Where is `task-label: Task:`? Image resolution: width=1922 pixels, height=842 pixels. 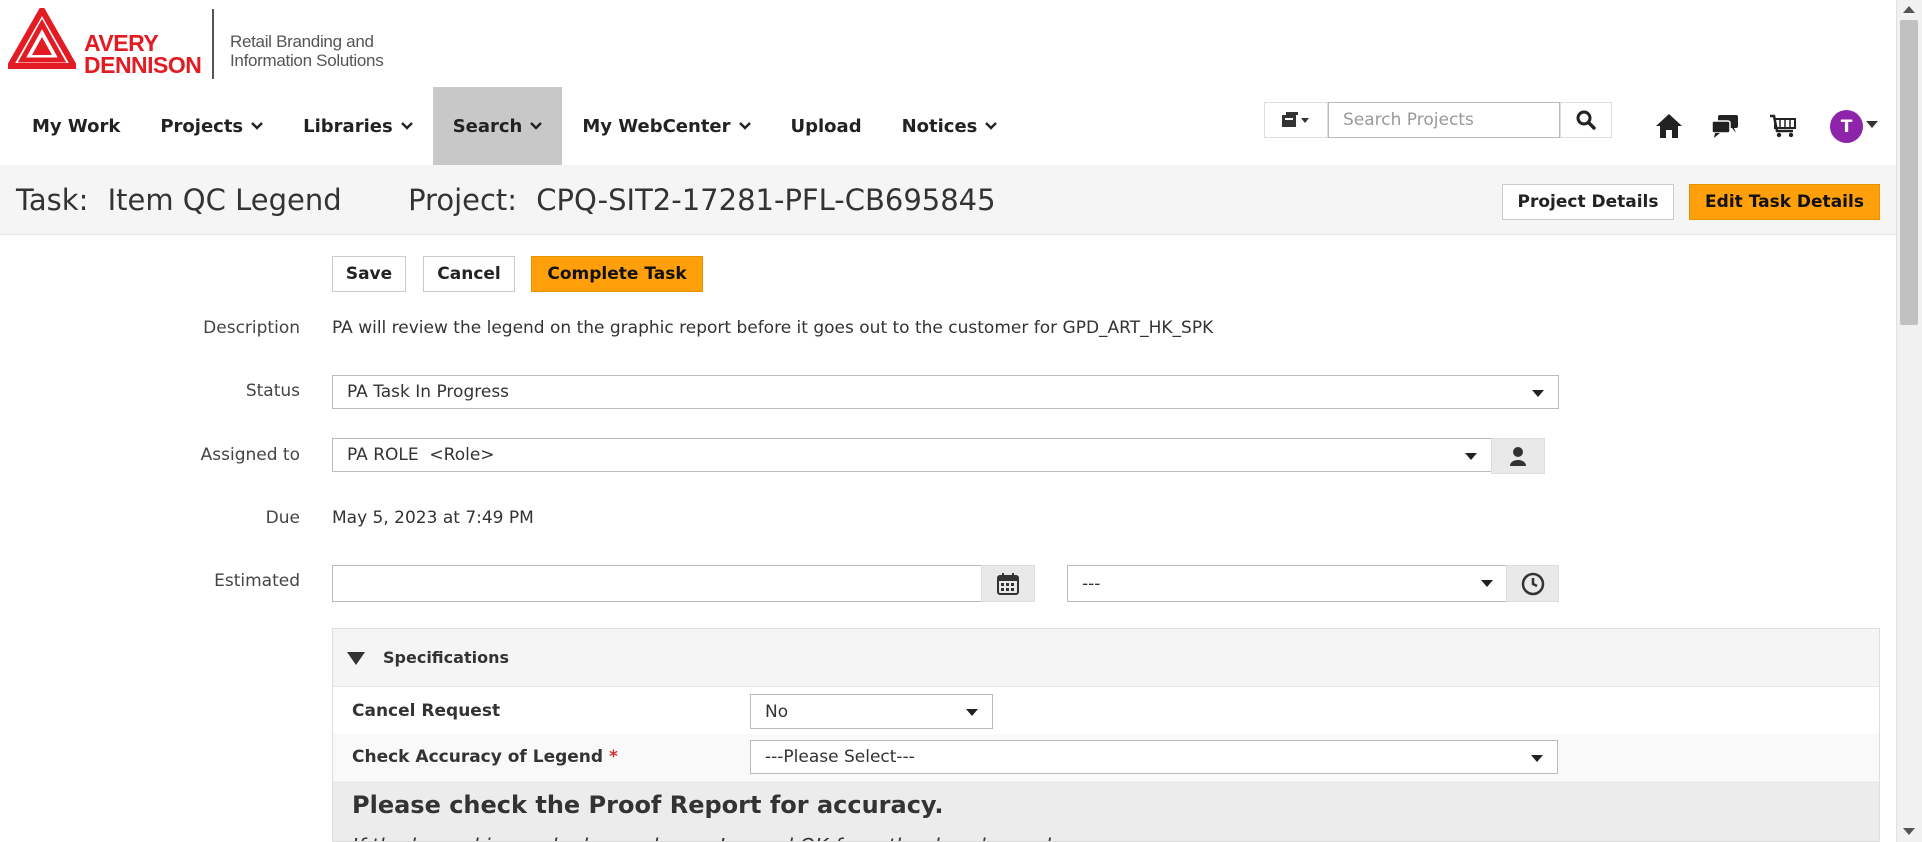 task-label: Task: is located at coordinates (52, 200).